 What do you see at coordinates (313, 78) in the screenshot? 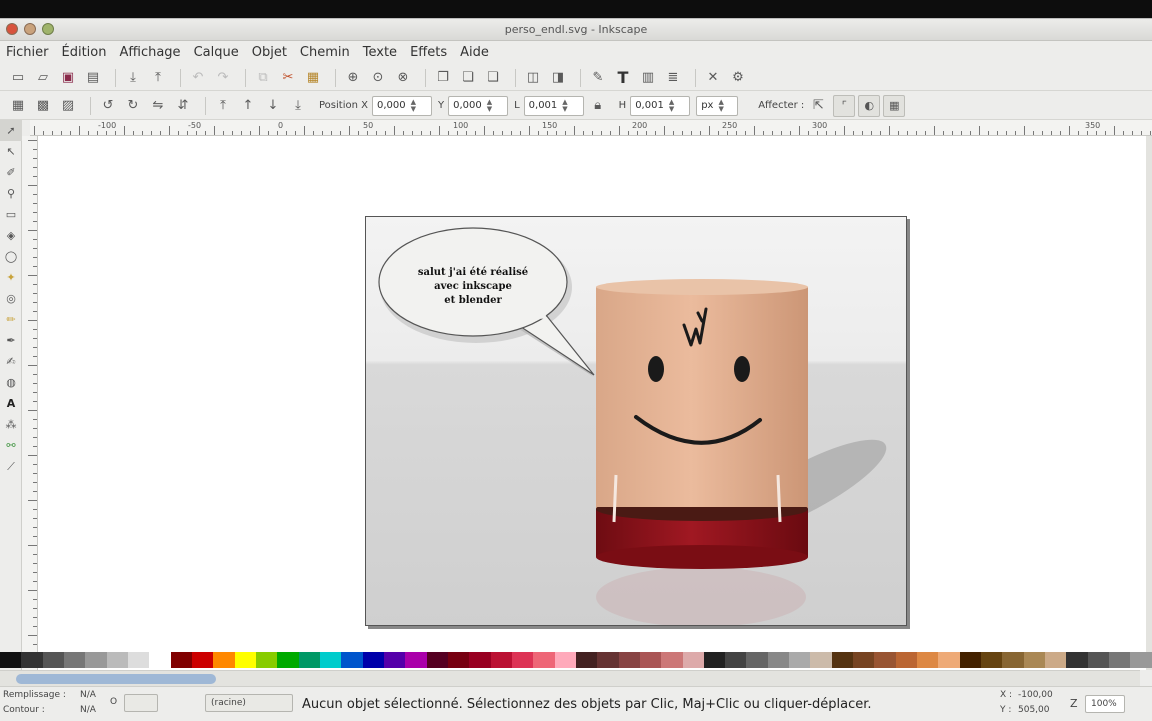
I see `paste-icon: ▦` at bounding box center [313, 78].